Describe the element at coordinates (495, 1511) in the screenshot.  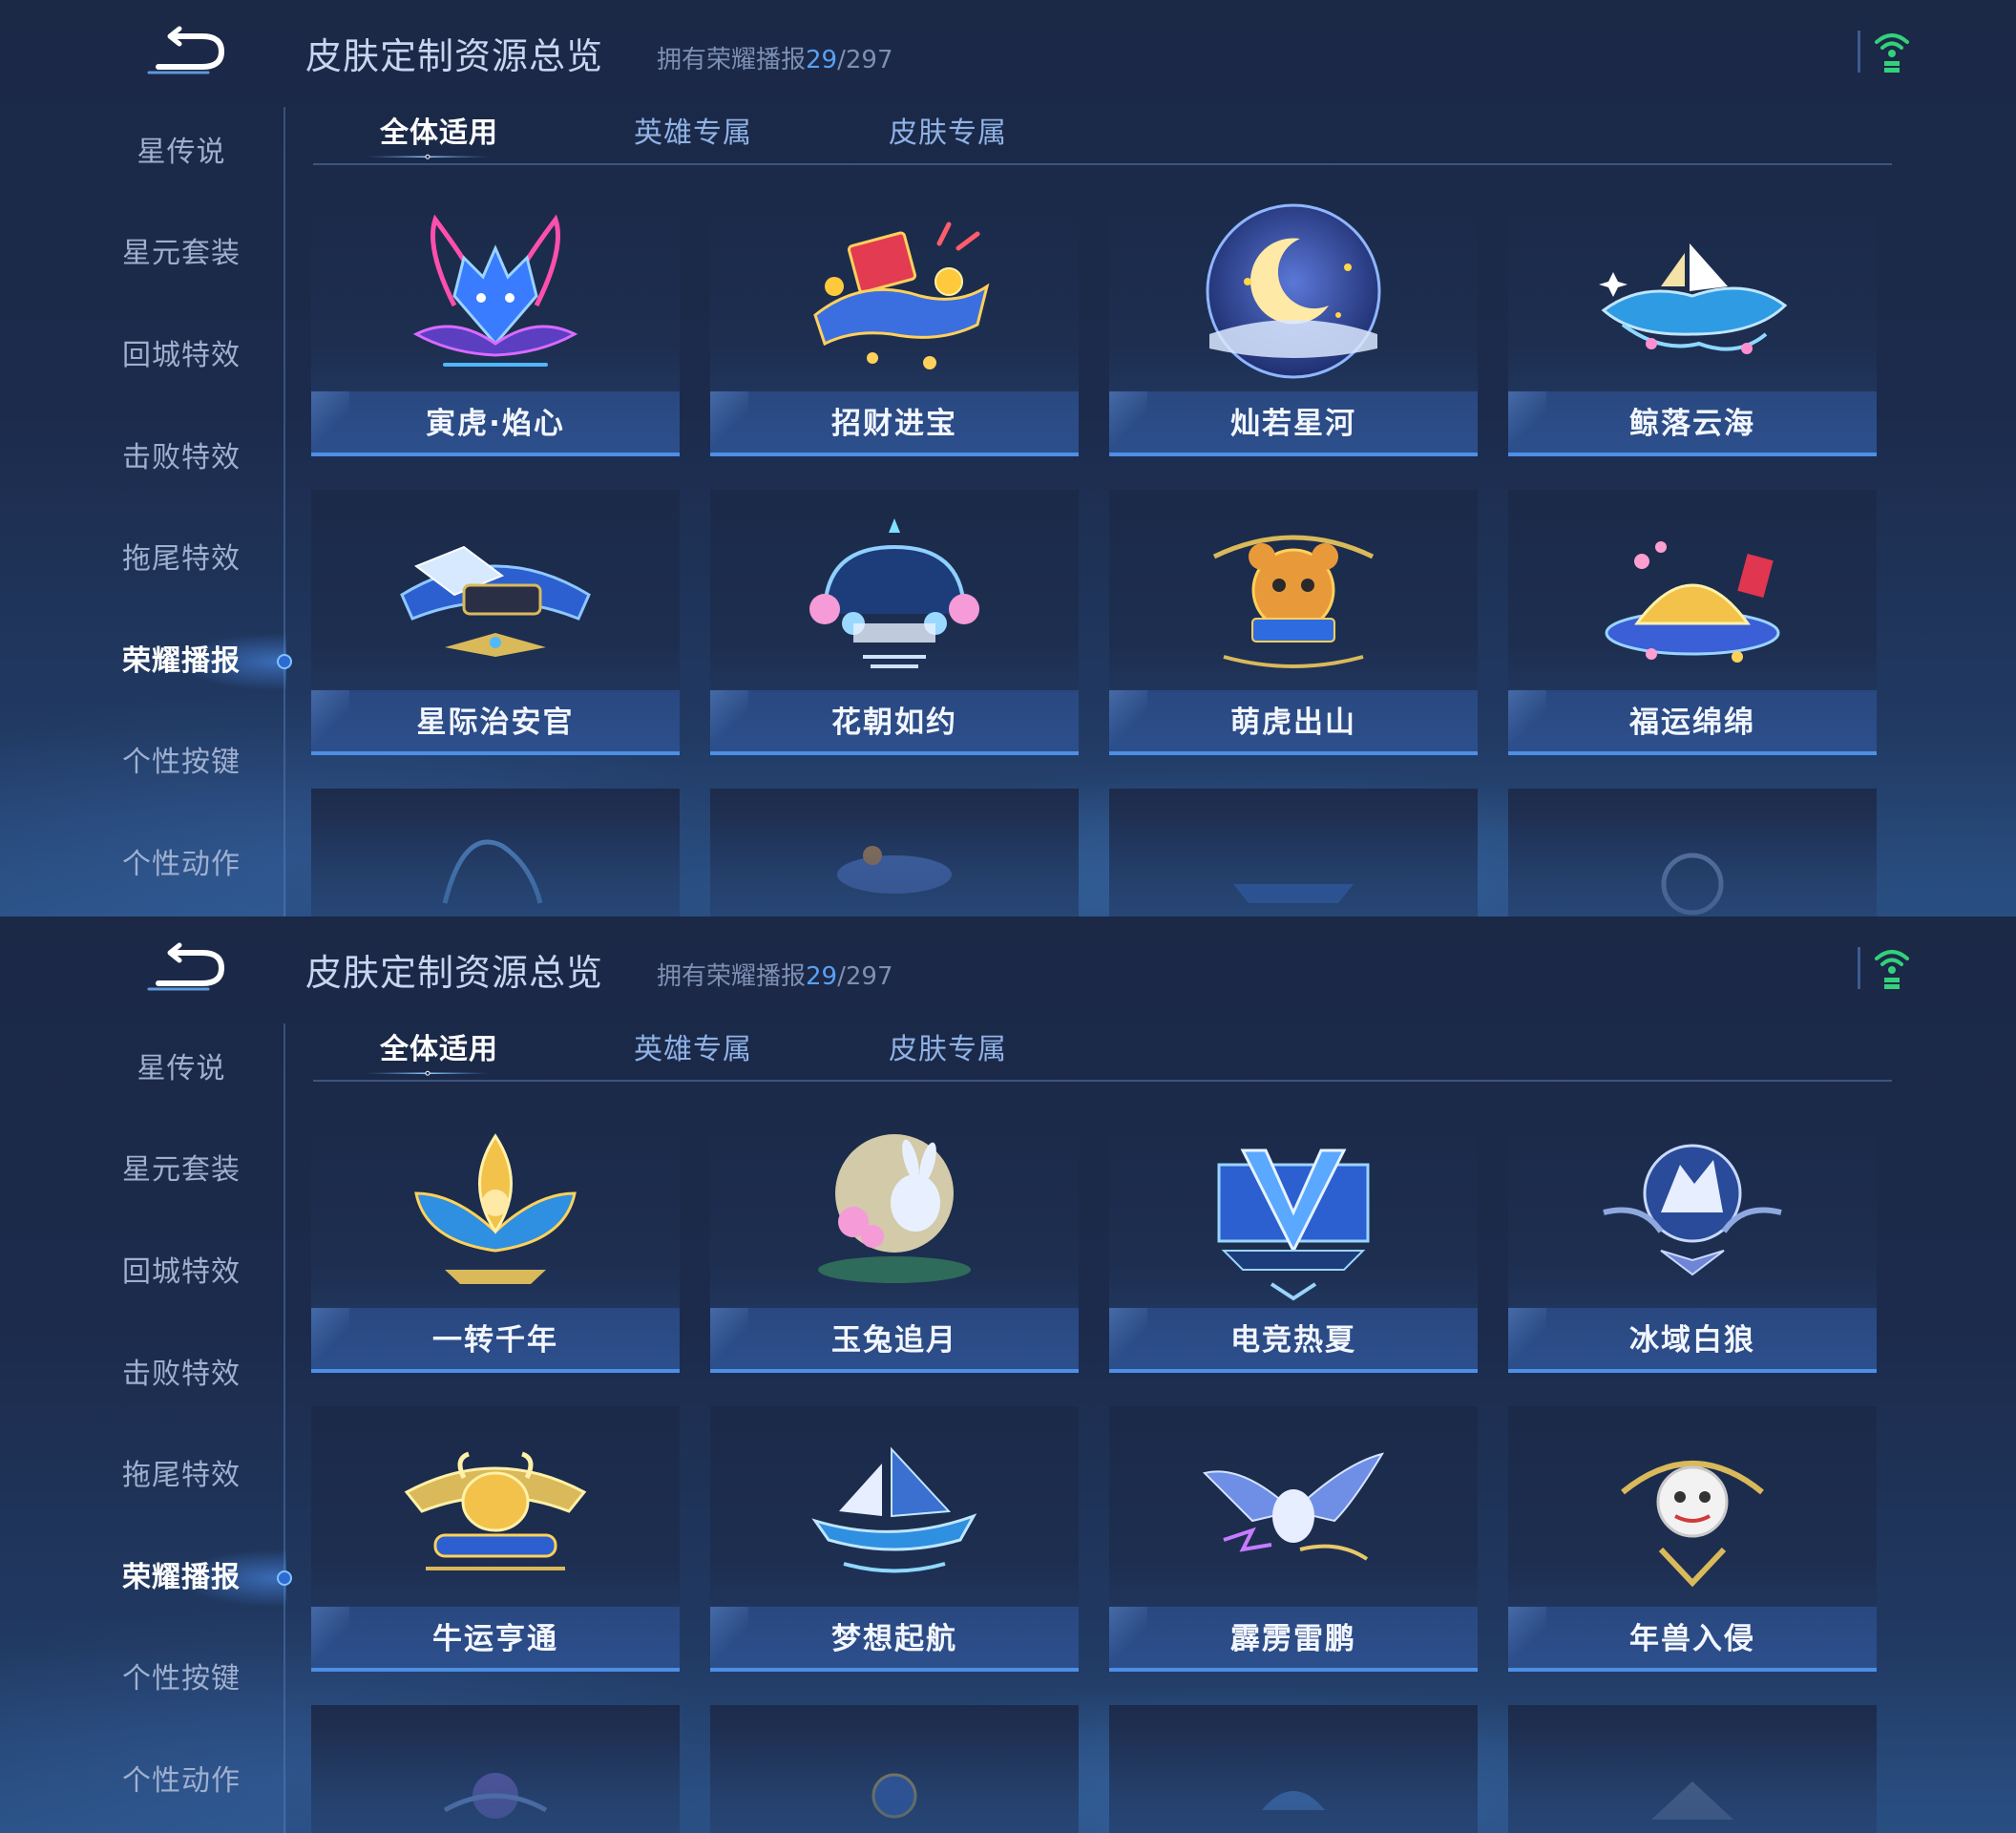
I see `golden-ox-icon` at that location.